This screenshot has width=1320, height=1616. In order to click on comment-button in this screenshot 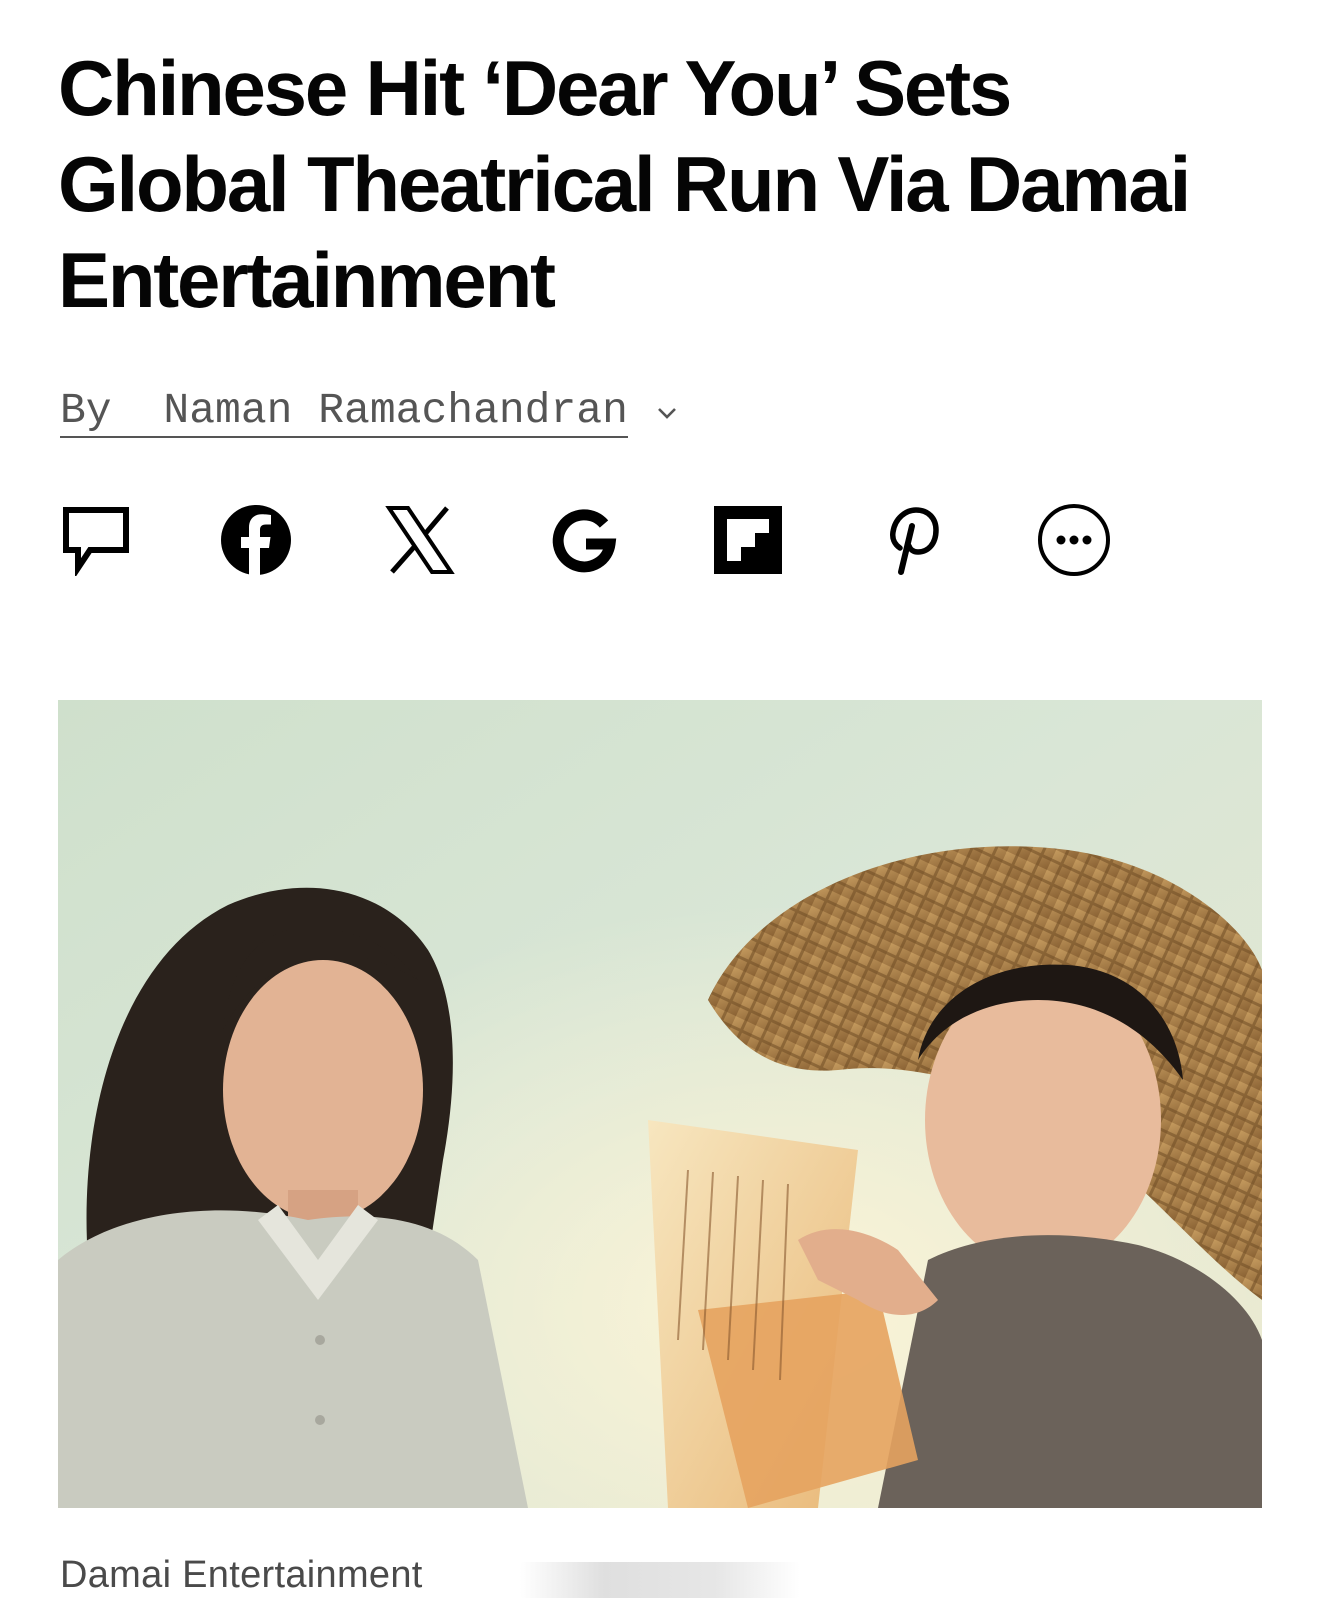, I will do `click(96, 542)`.